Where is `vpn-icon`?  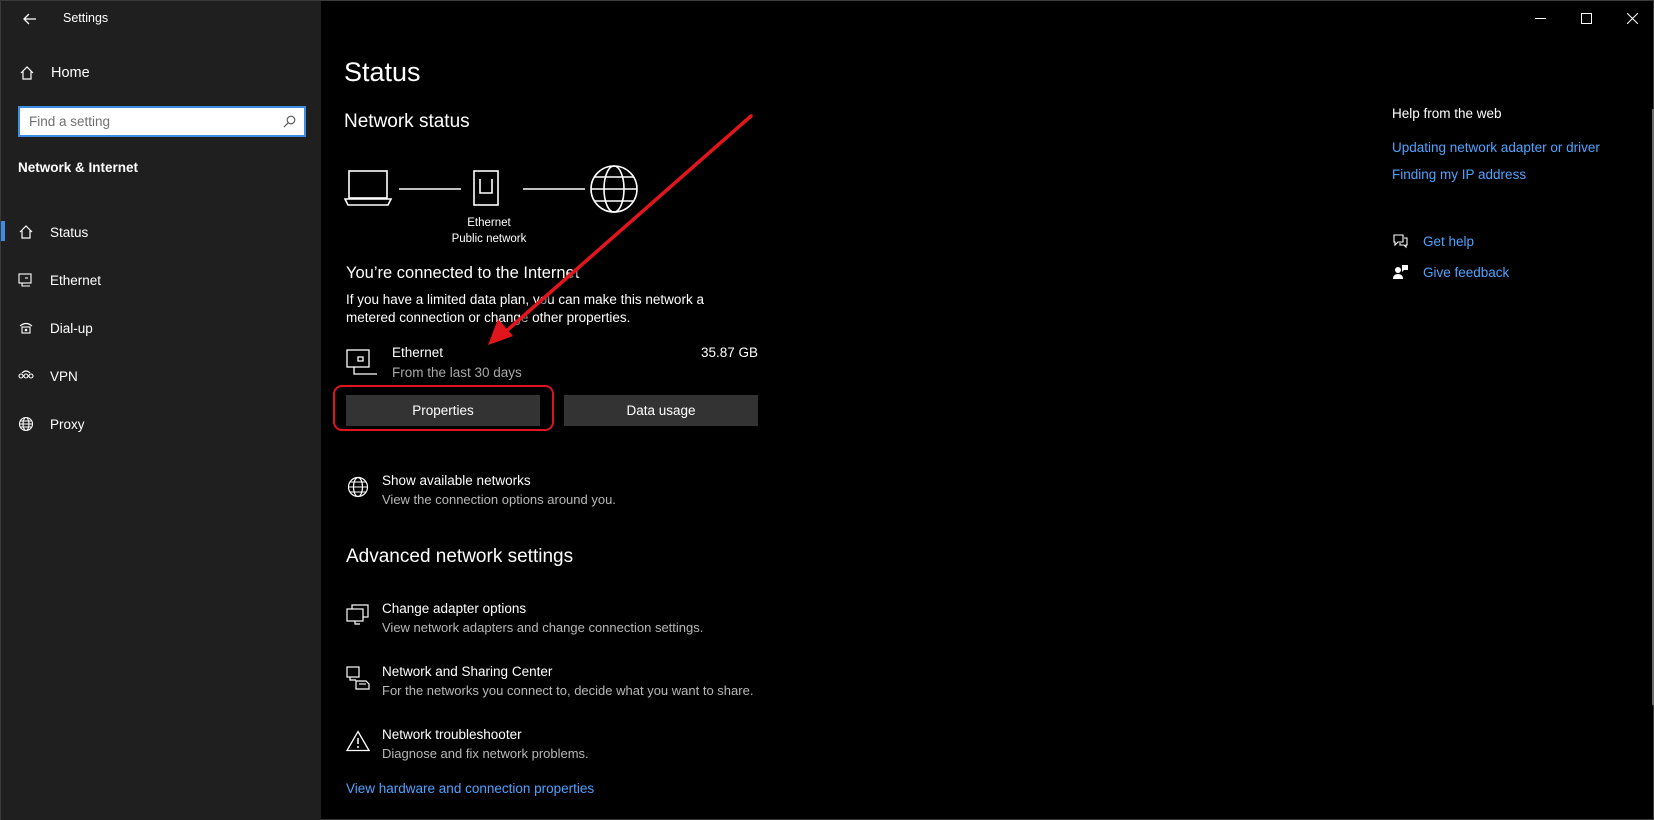 vpn-icon is located at coordinates (26, 376).